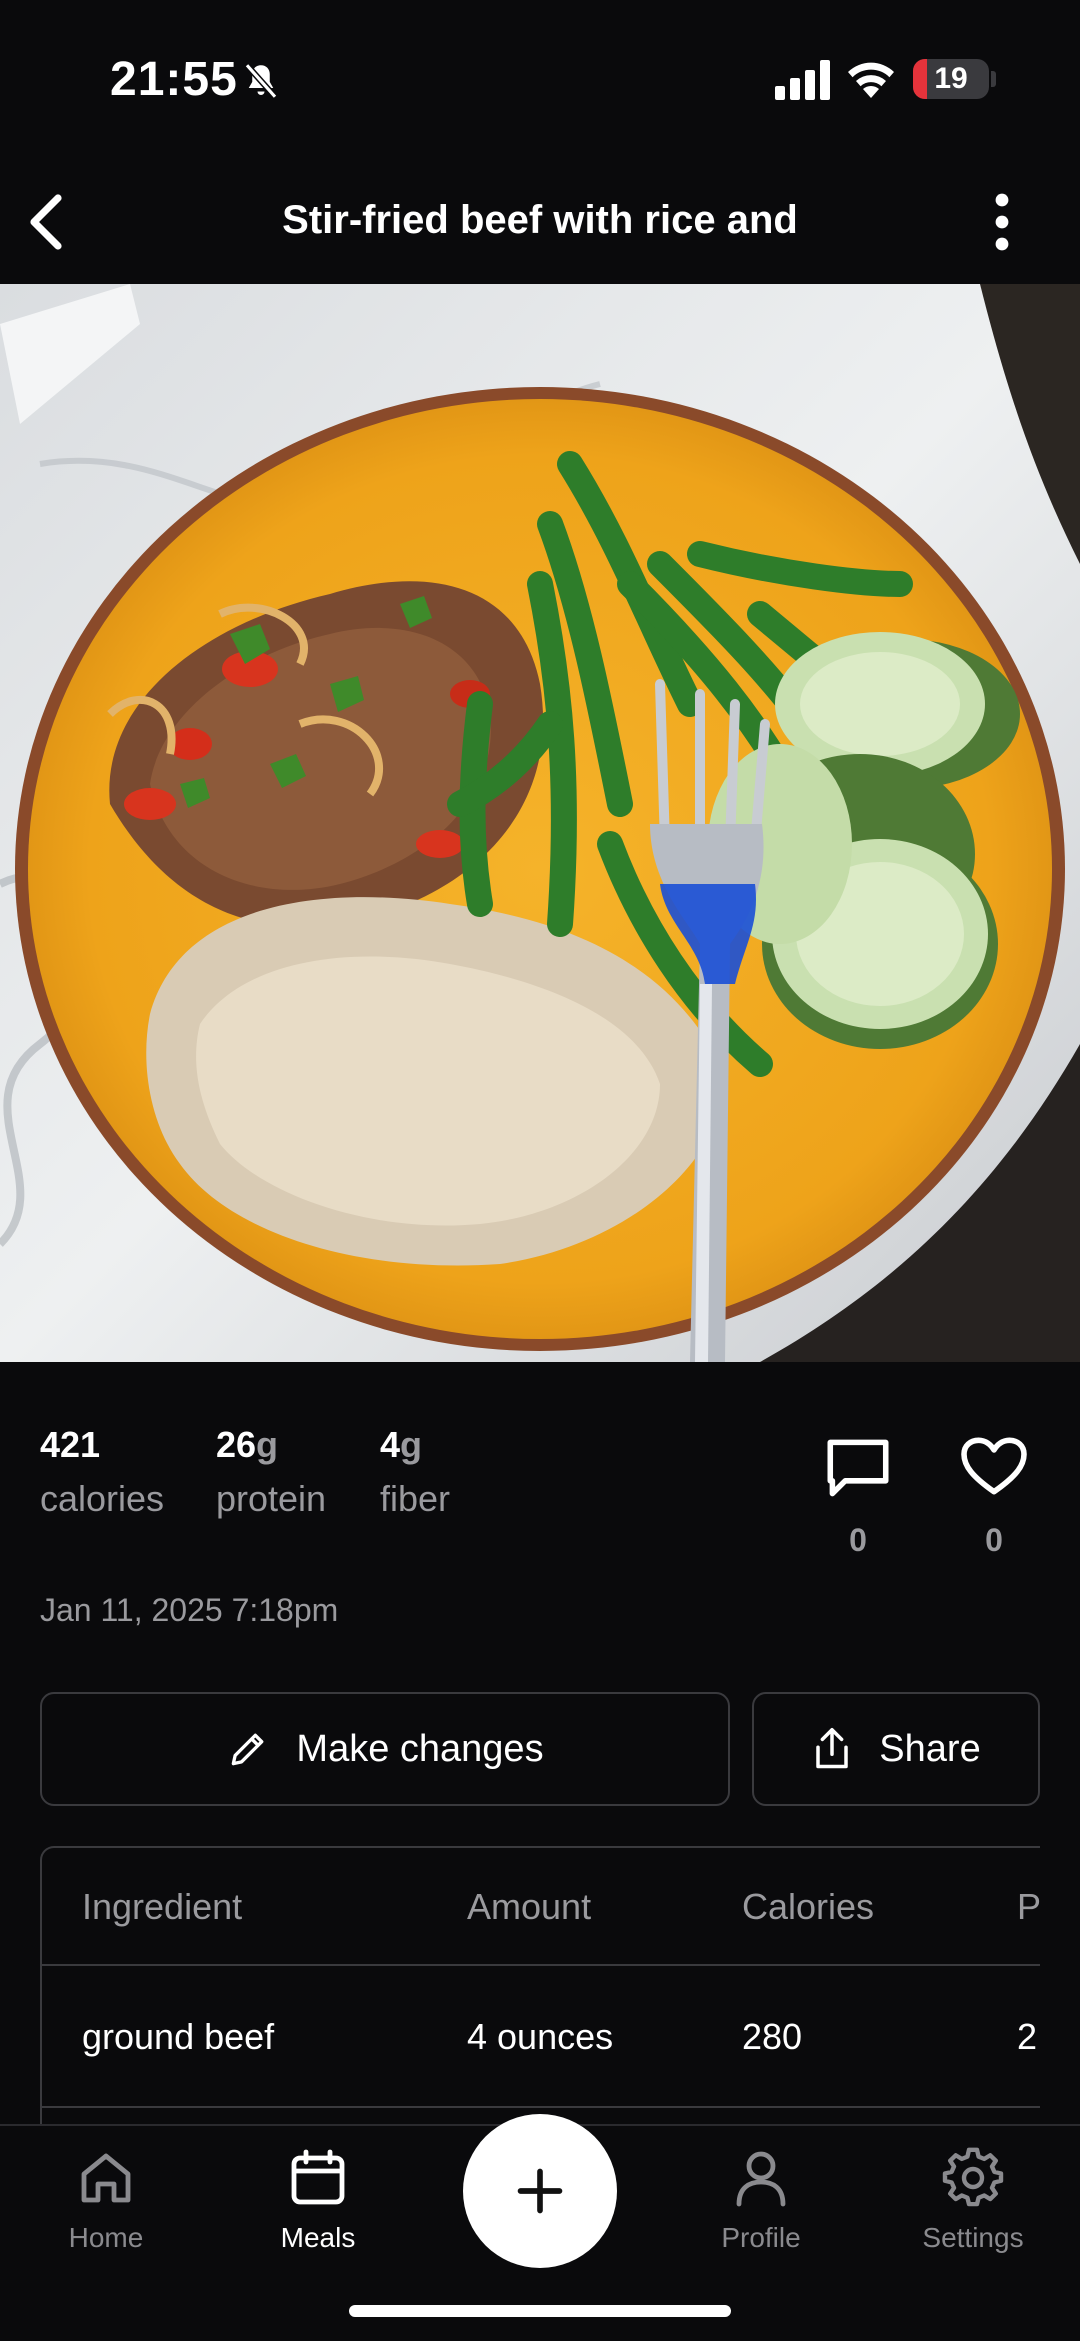  Describe the element at coordinates (318, 2177) in the screenshot. I see `calendar-icon` at that location.